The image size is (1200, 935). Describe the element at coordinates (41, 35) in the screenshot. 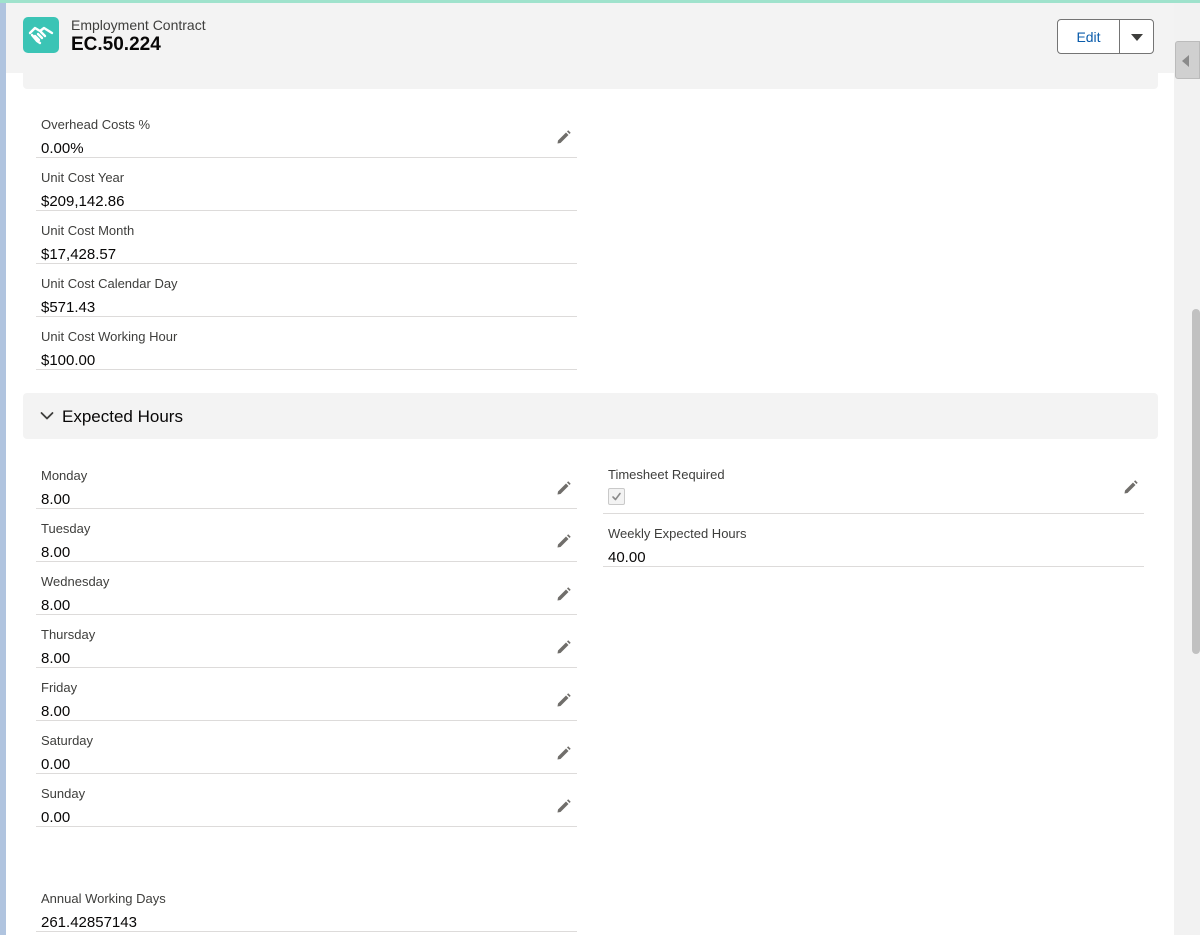

I see `handshake-icon` at that location.